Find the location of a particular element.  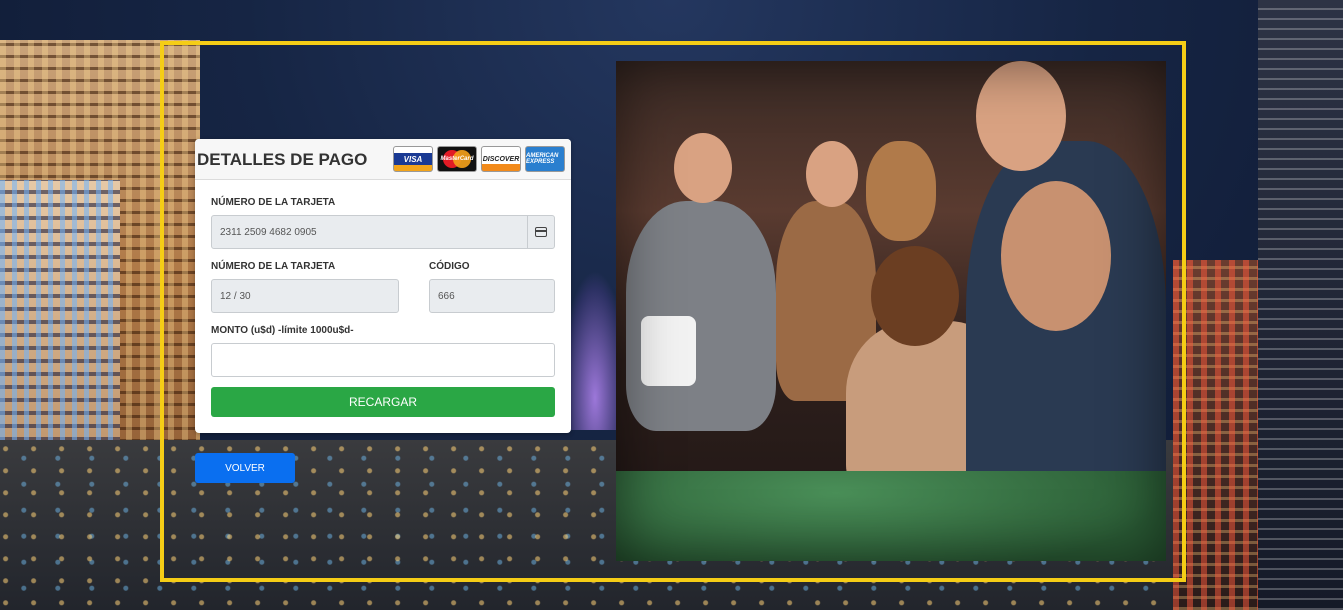

card-number-addon is located at coordinates (541, 232).